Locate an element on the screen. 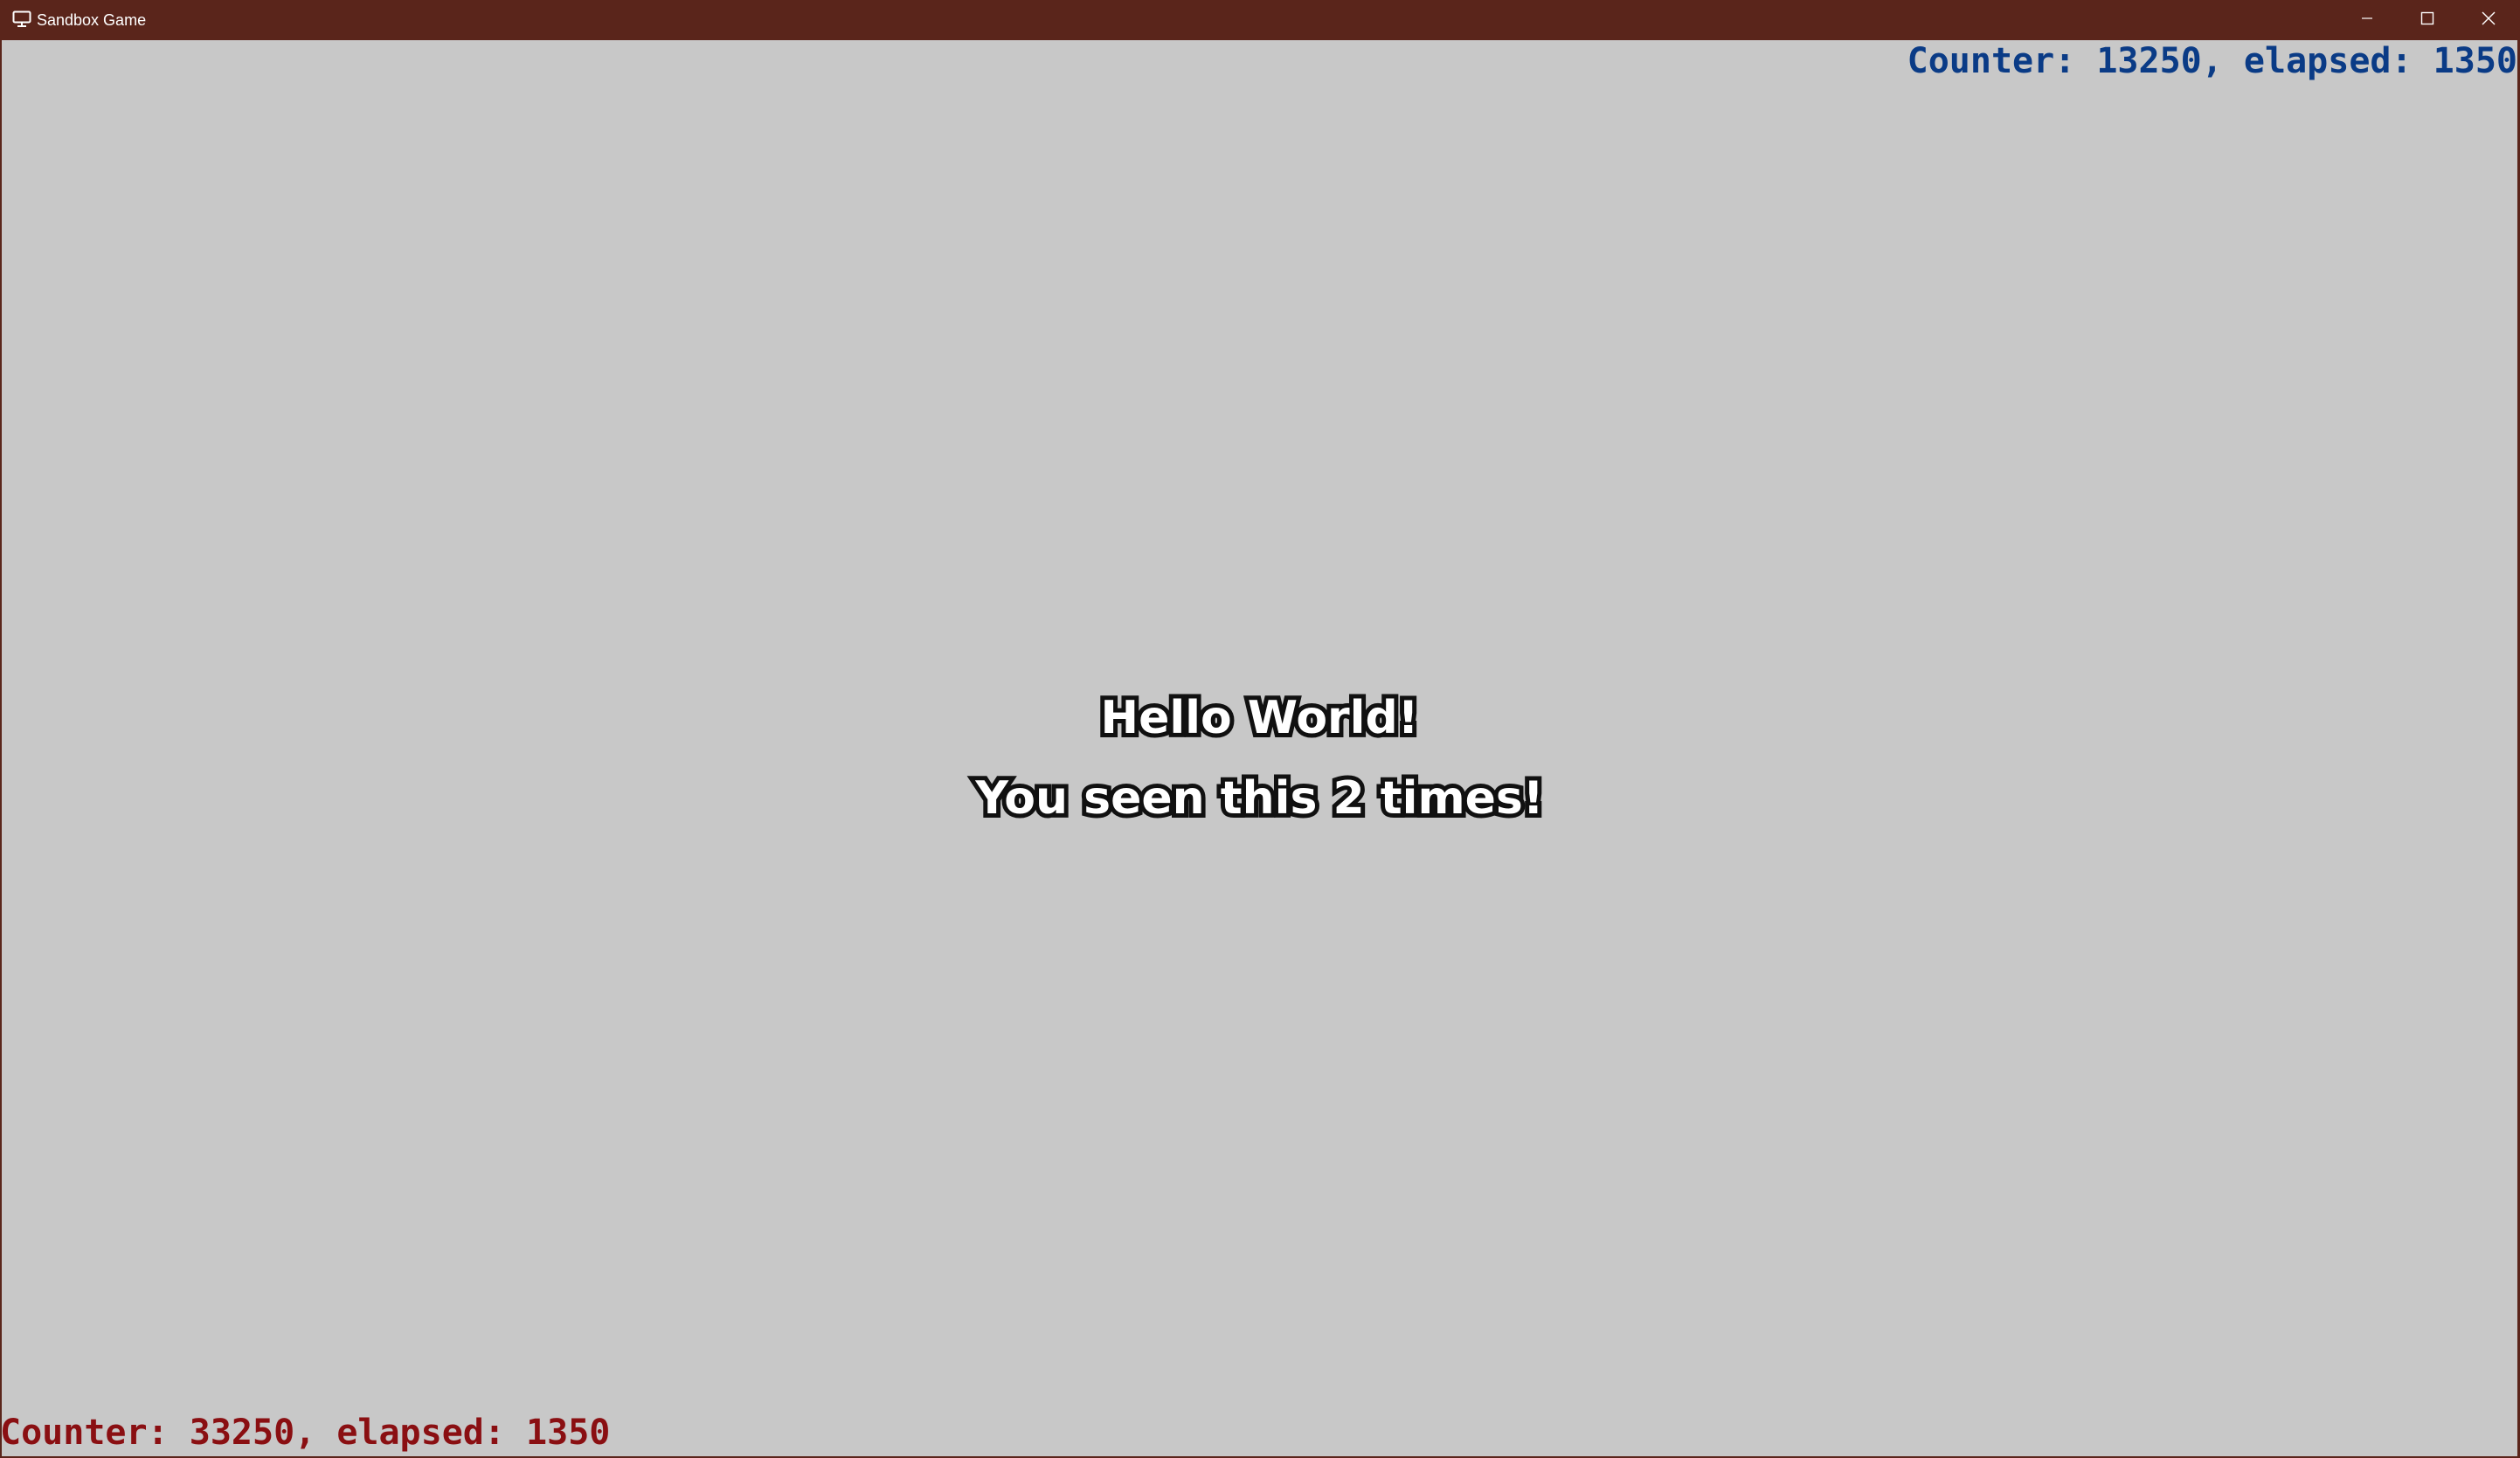 The height and width of the screenshot is (1458, 2520). maximize-button is located at coordinates (2427, 20).